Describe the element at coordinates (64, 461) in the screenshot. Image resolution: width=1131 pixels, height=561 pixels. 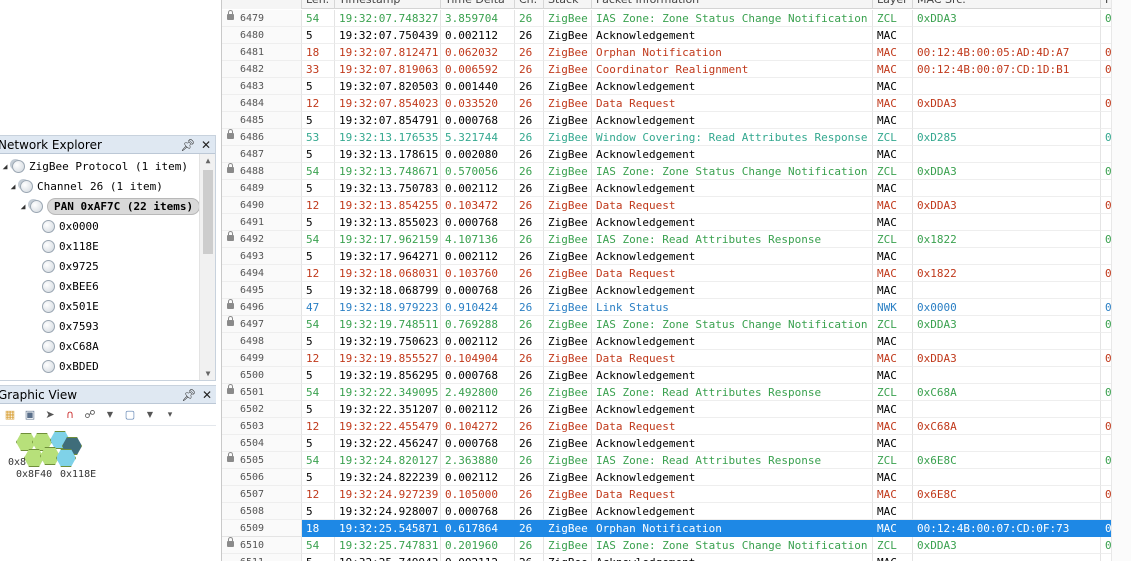
I see `network-graph: 0x8 0x8F40 0x118E` at that location.